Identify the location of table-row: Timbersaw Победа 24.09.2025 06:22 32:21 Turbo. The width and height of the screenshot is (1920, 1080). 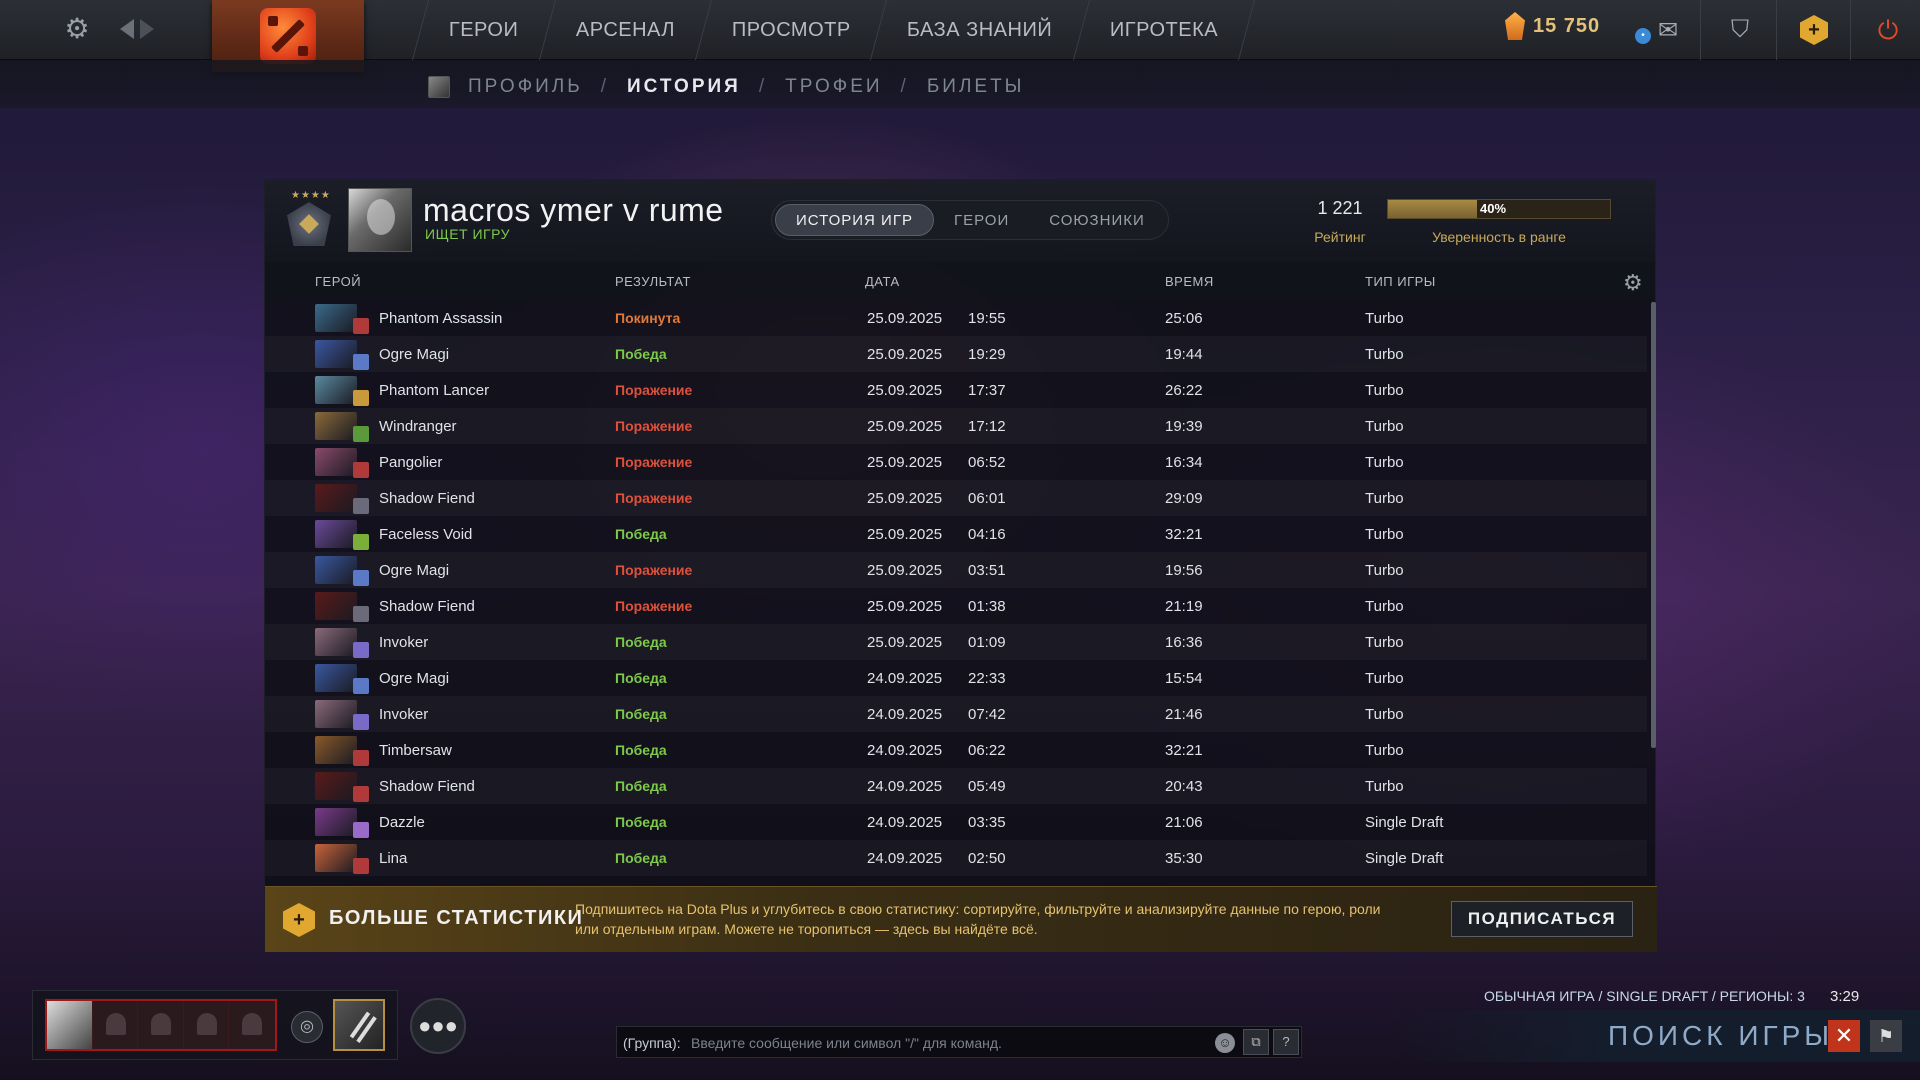
(956, 750).